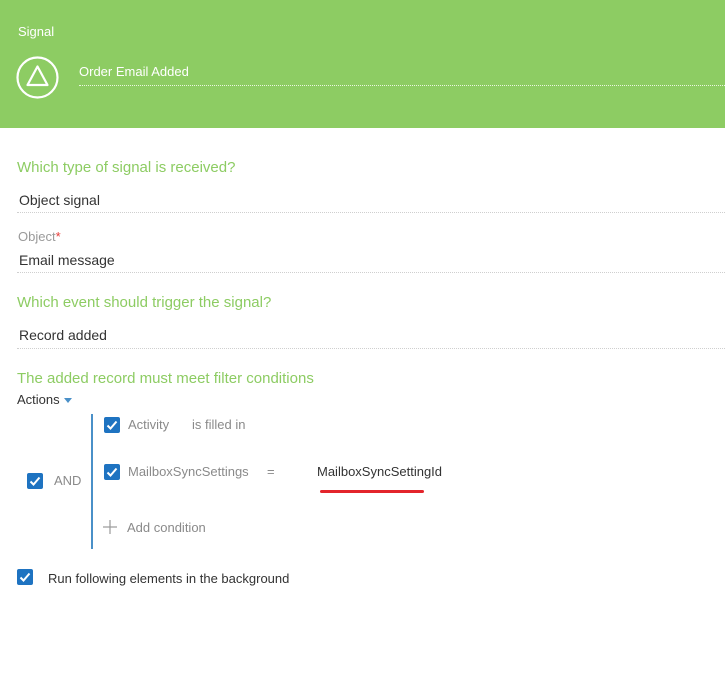 The width and height of the screenshot is (725, 683). What do you see at coordinates (372, 491) in the screenshot?
I see `highlight-underline` at bounding box center [372, 491].